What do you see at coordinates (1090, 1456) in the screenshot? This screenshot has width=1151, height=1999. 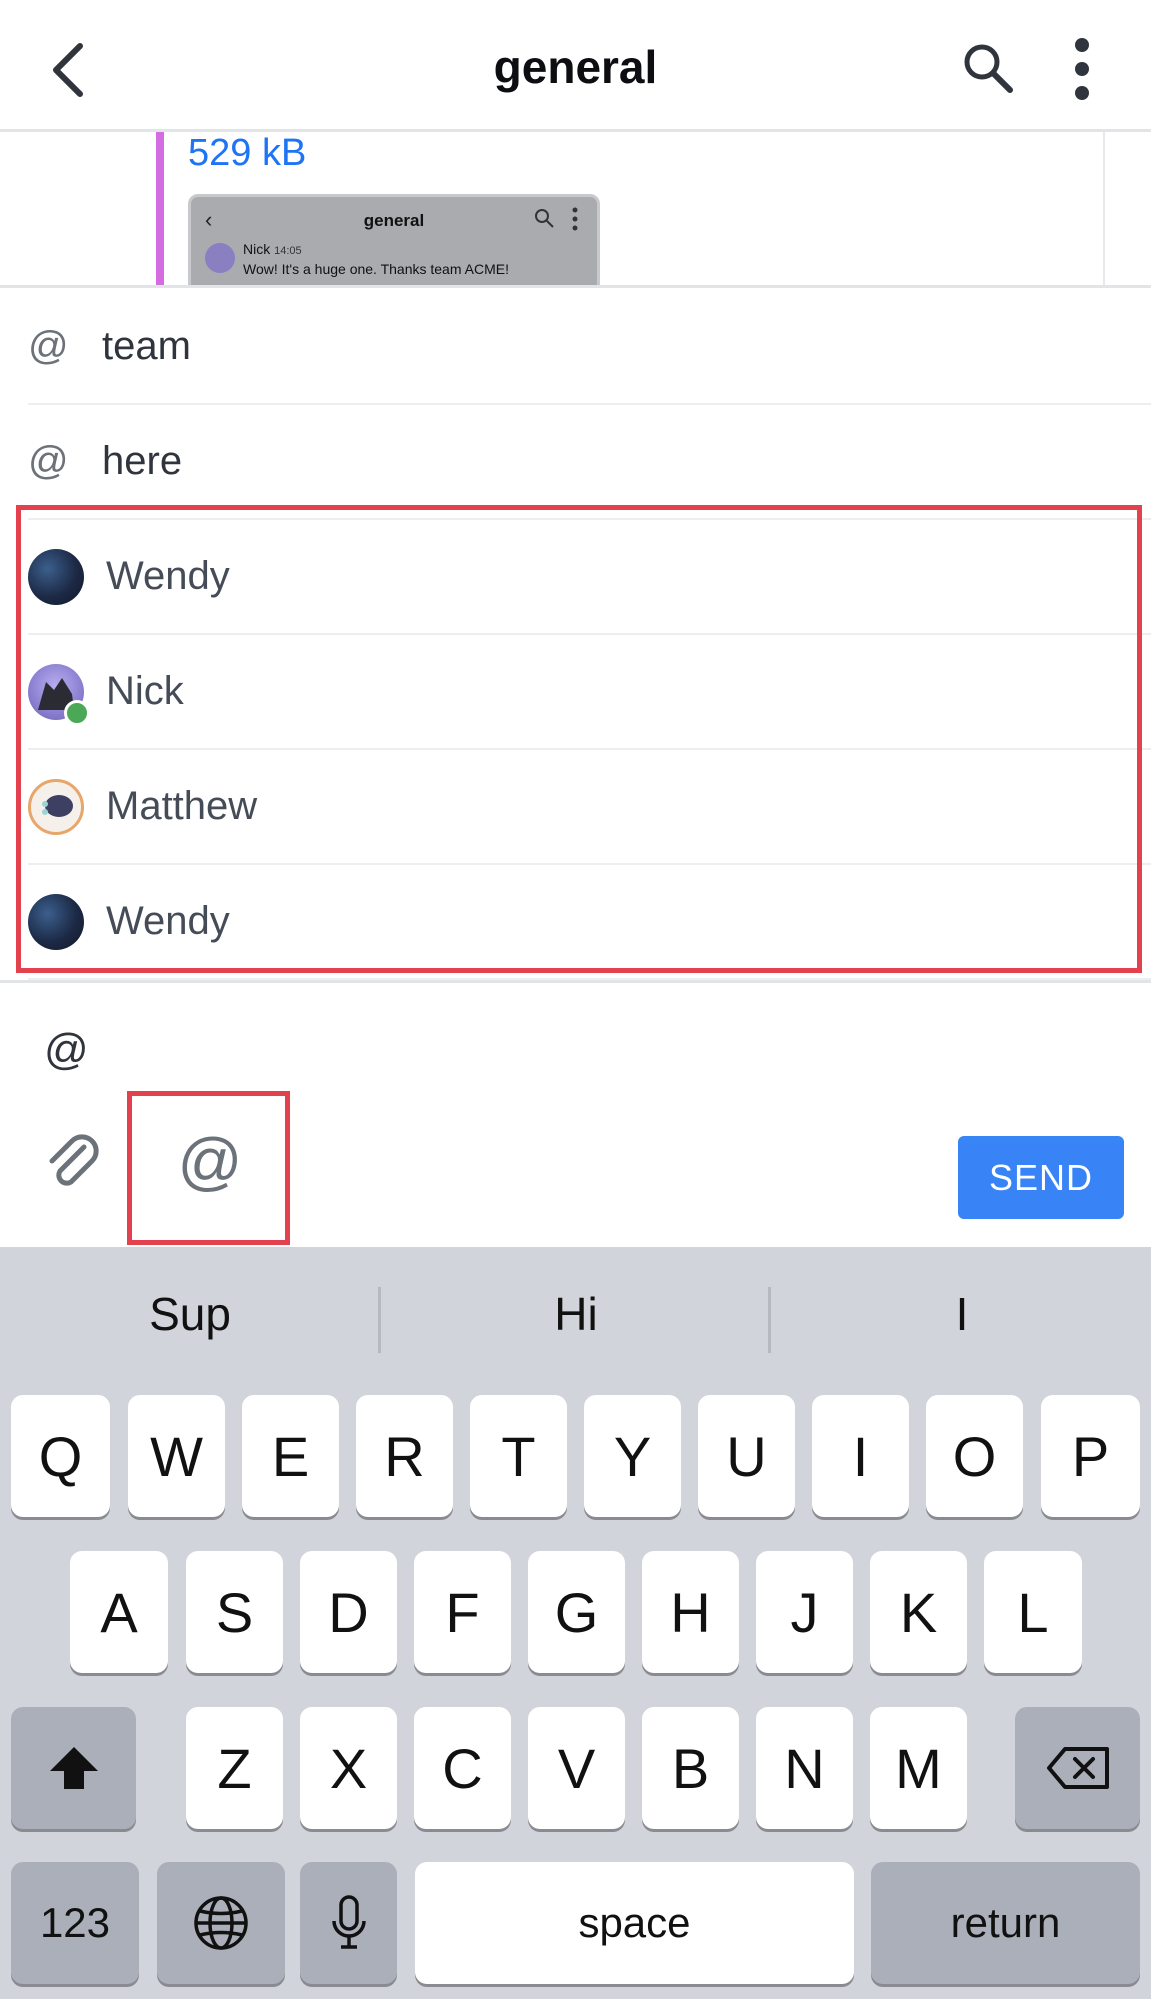 I see `key-p: P` at bounding box center [1090, 1456].